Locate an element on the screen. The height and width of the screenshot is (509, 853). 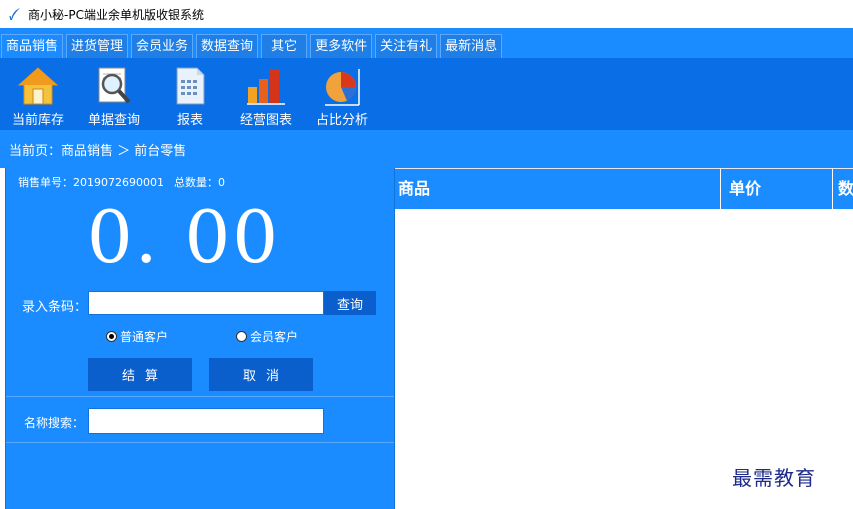
title-bar: 商小秘-PC端业余单机版收银系统 is located at coordinates (426, 14).